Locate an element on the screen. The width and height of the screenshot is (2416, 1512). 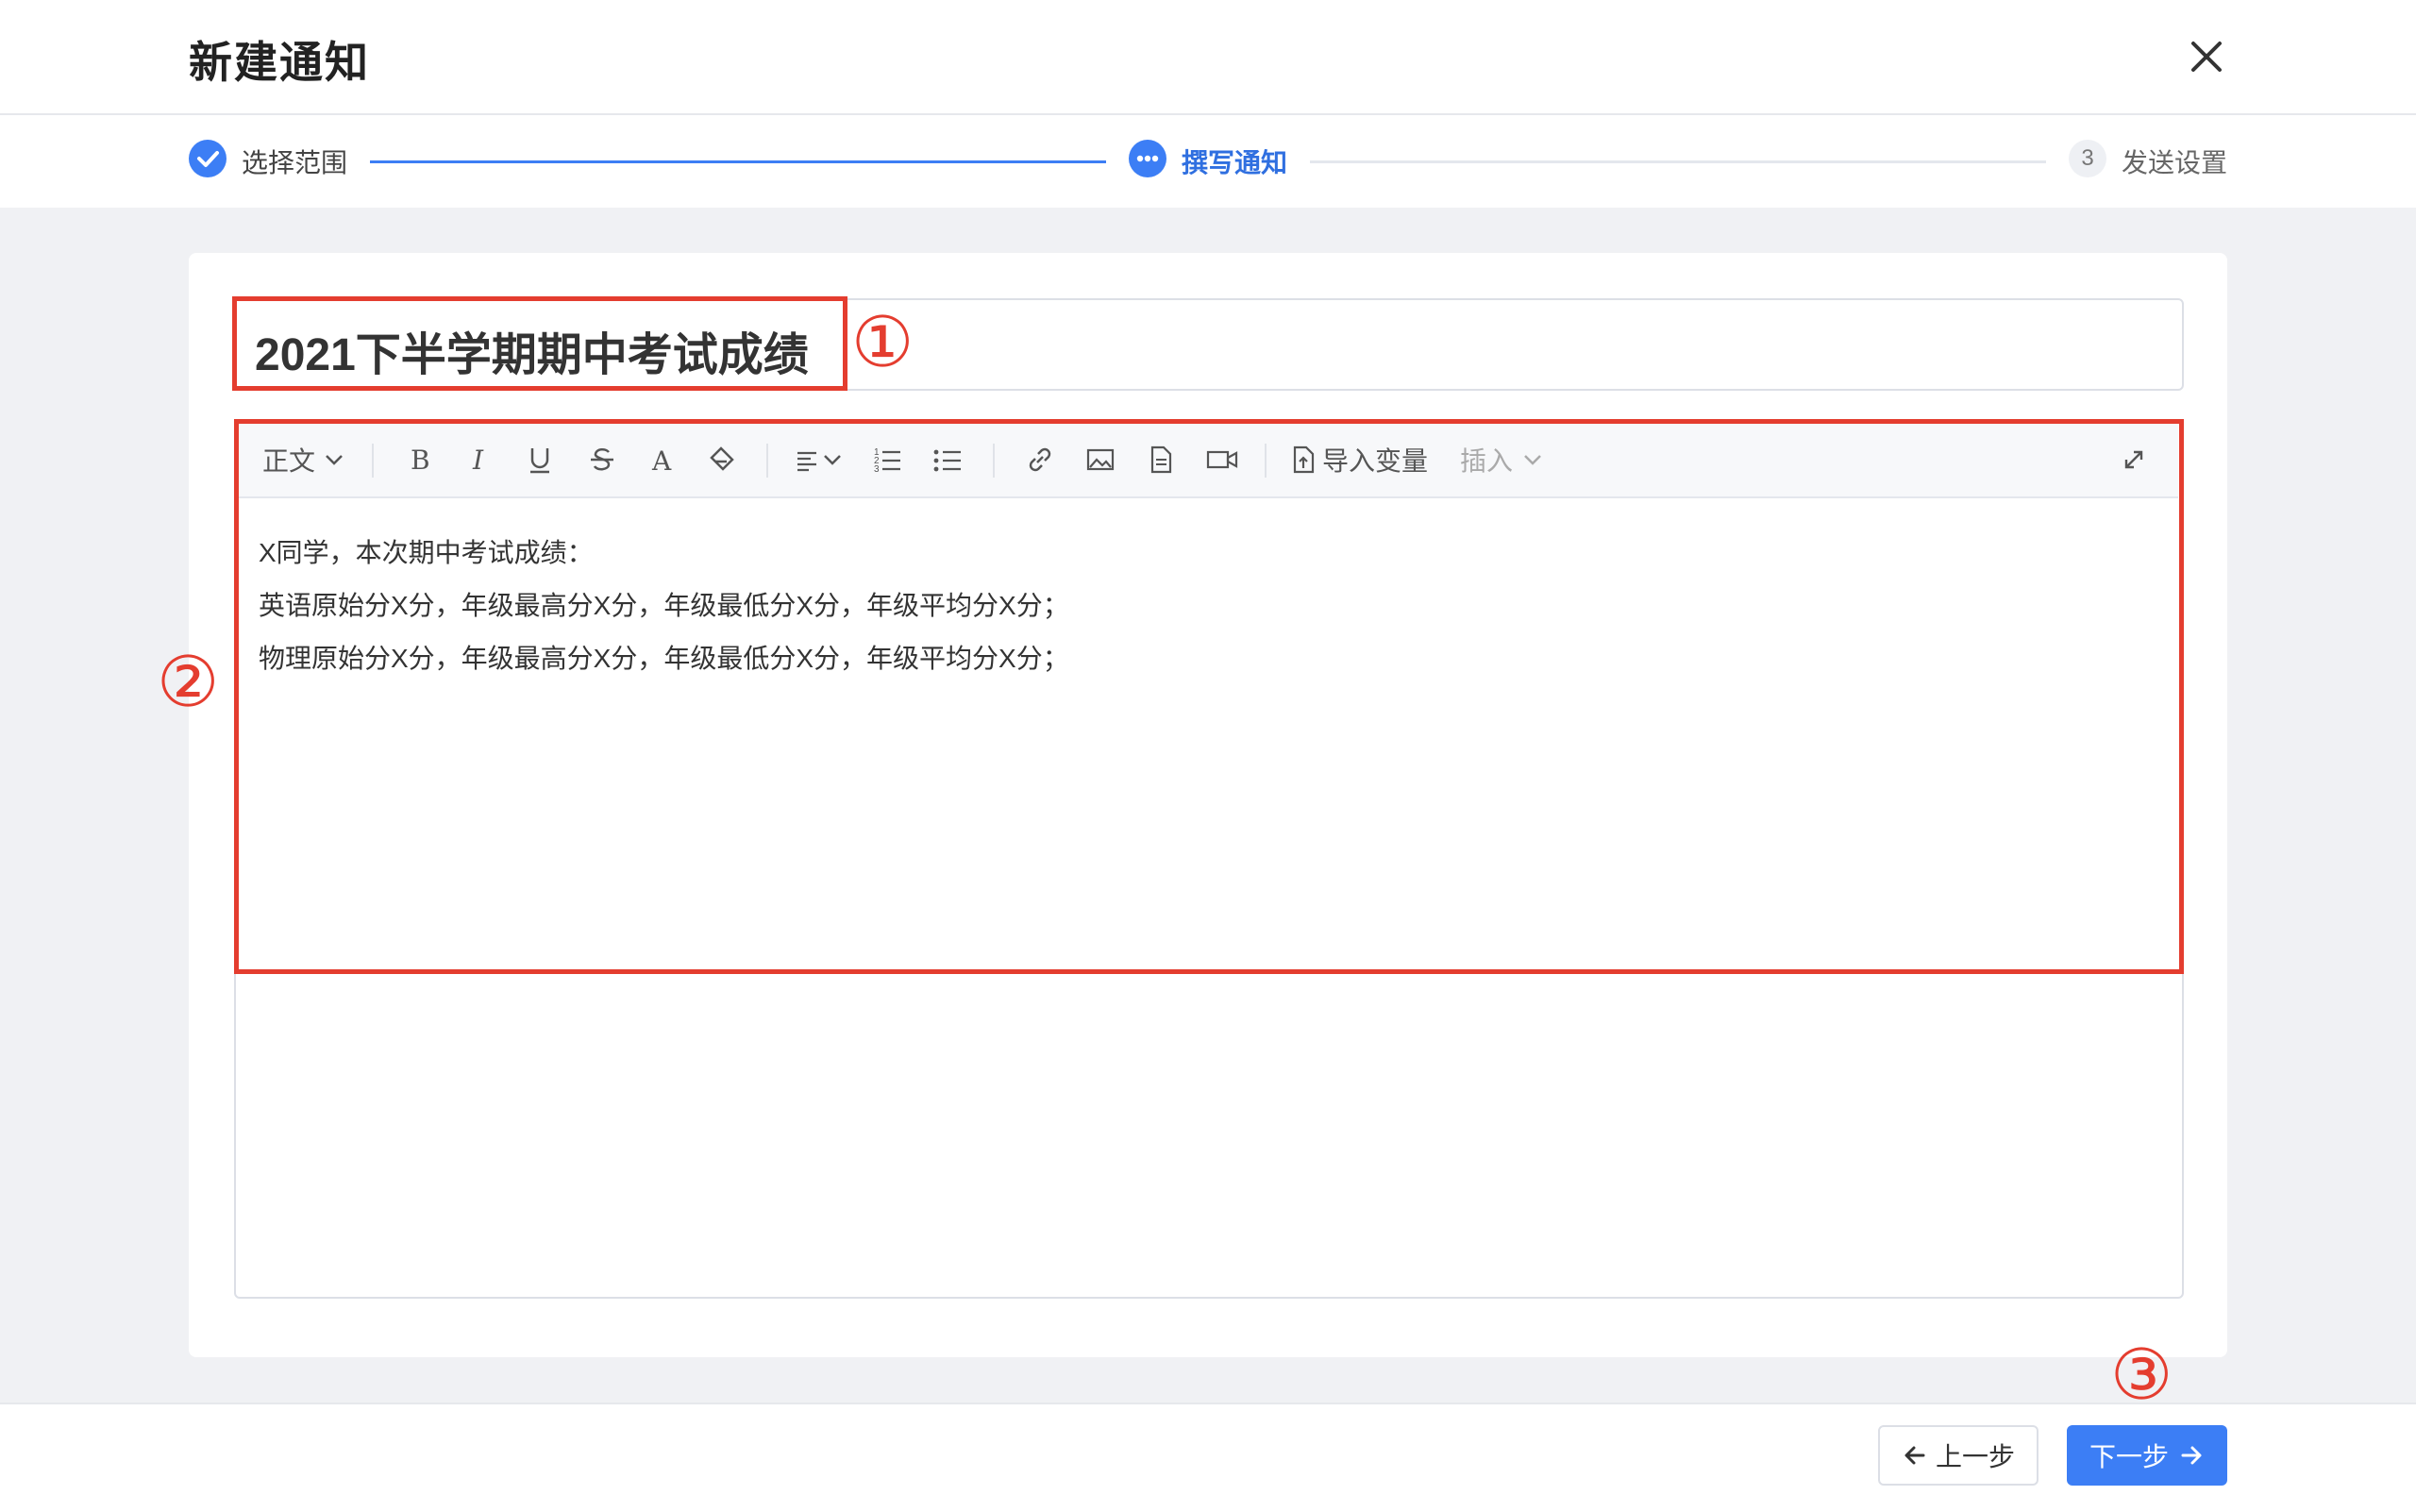
next-step-button: 下一步 is located at coordinates (2147, 1455).